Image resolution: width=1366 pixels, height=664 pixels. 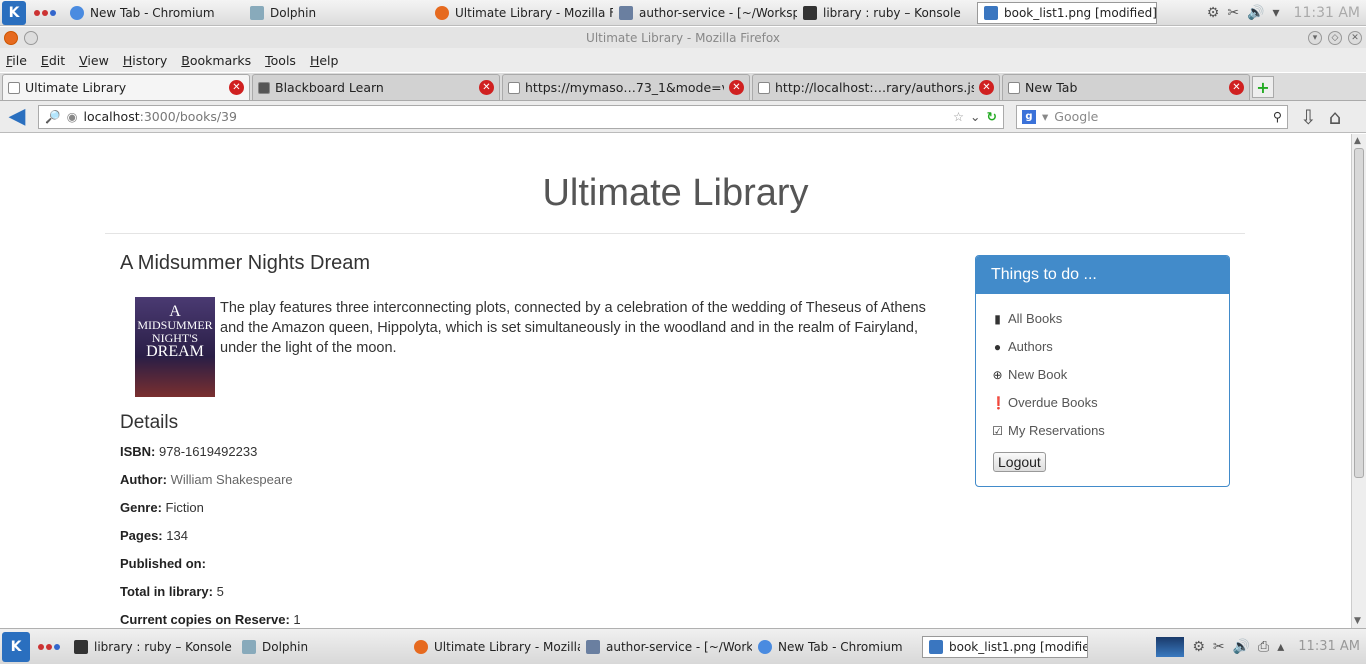 I want to click on home-icon: ⌂, so click(x=1335, y=117).